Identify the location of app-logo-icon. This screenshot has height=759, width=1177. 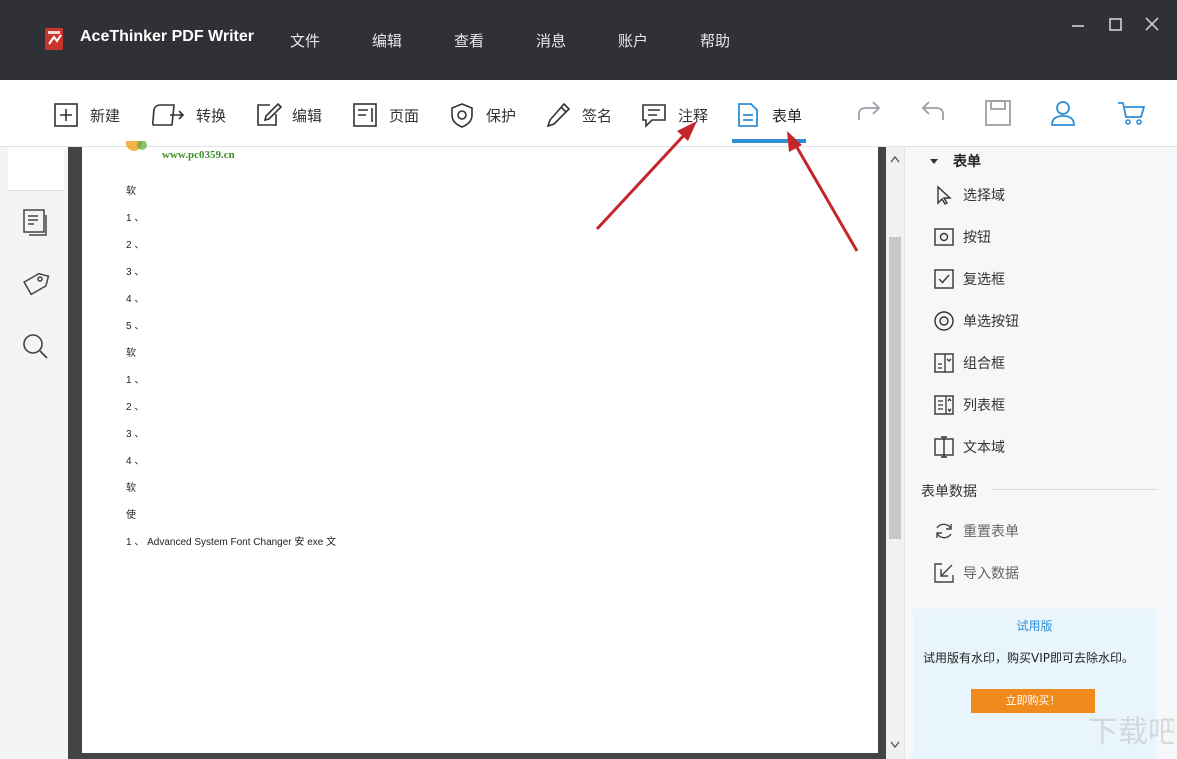
(54, 39).